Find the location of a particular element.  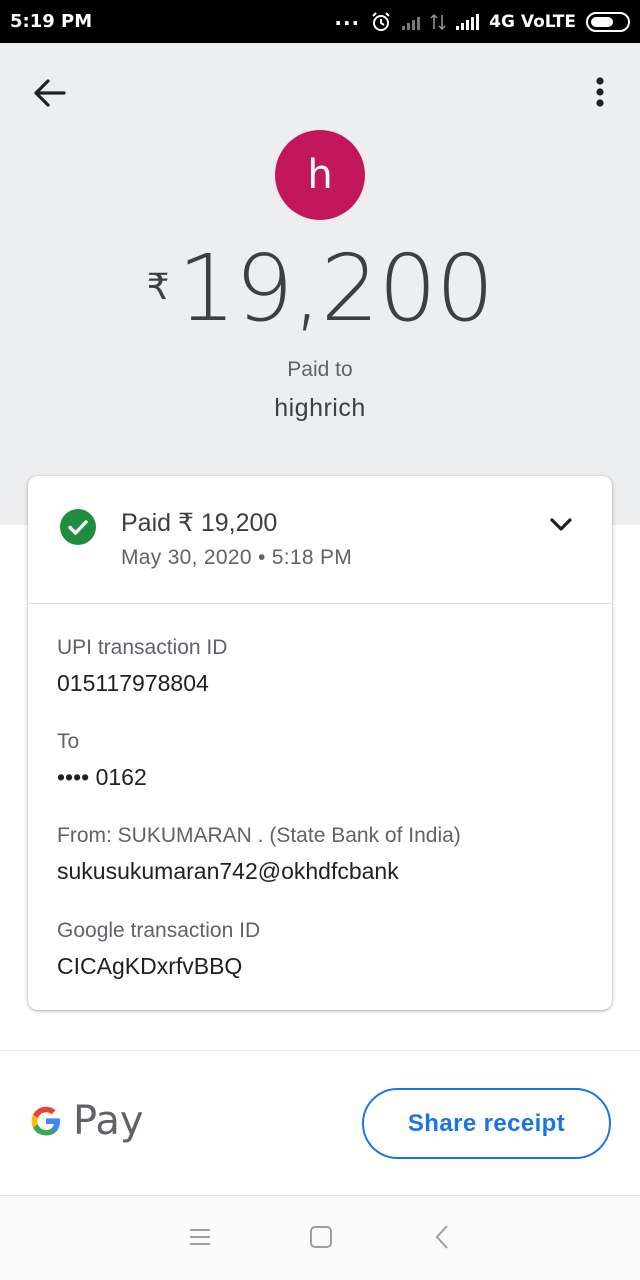

nav-home-button is located at coordinates (321, 1237).